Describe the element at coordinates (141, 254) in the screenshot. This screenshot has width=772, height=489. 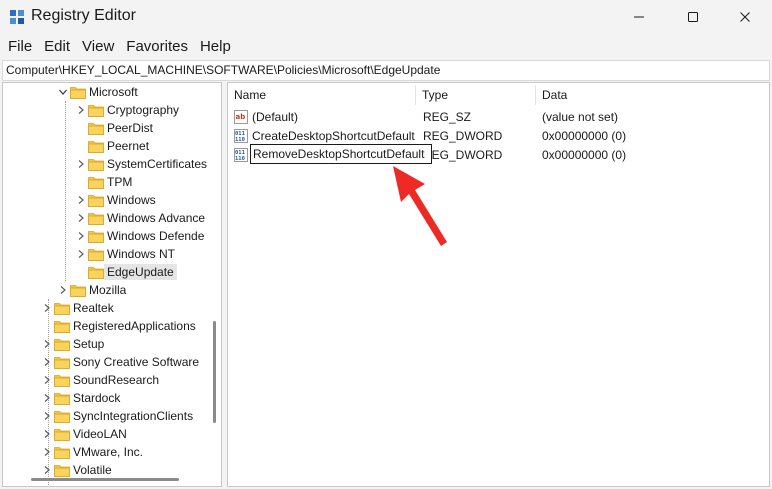
I see `tree-item-label: Windows NT` at that location.